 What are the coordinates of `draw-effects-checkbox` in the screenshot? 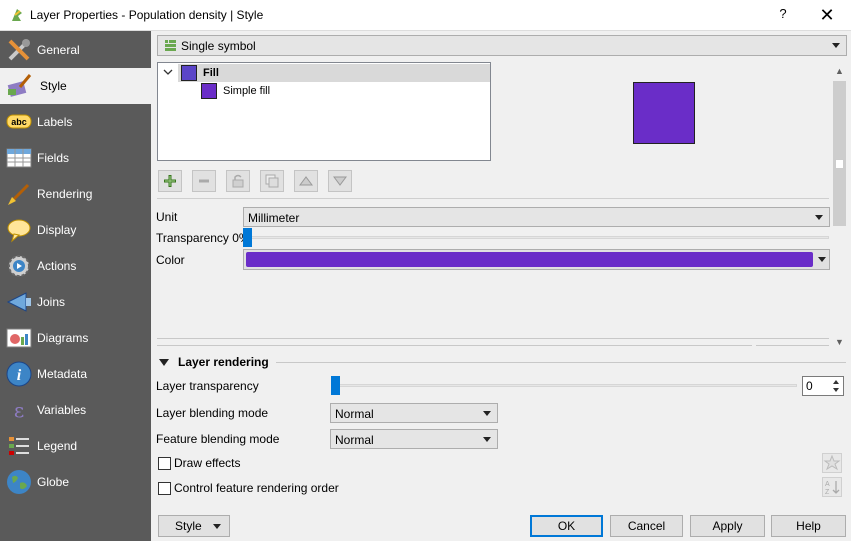 It's located at (164, 463).